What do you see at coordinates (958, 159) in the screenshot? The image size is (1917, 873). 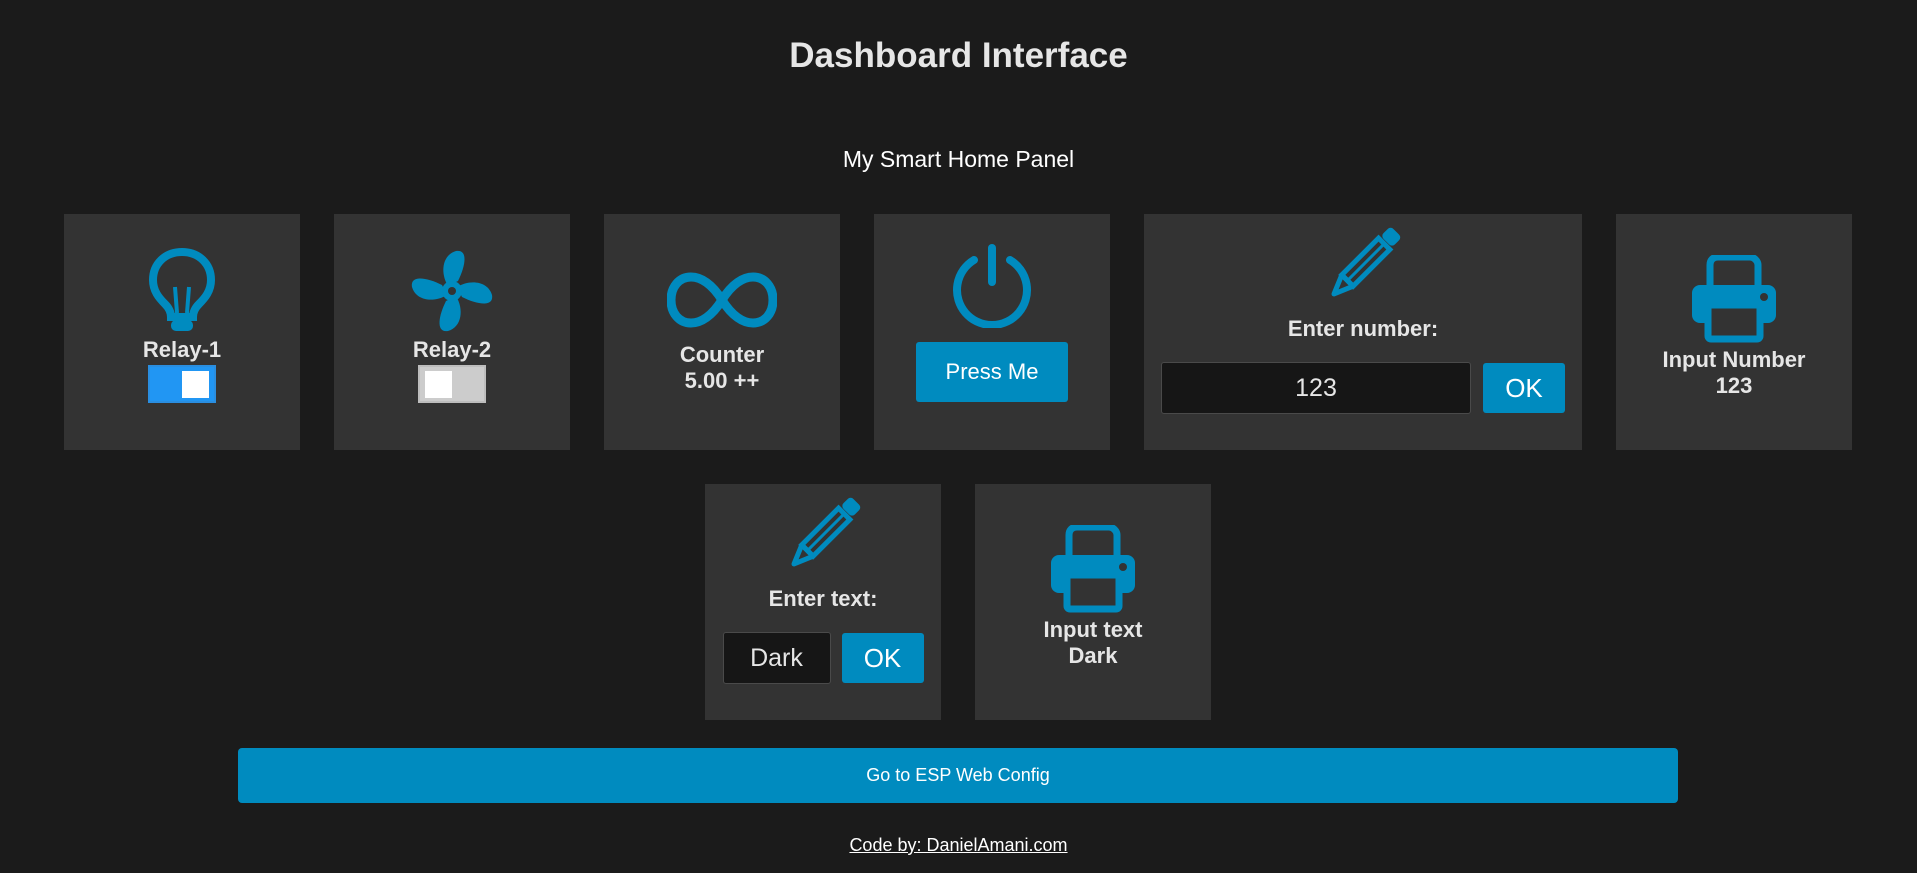 I see `panel-subtitle: My Smart Home Panel` at bounding box center [958, 159].